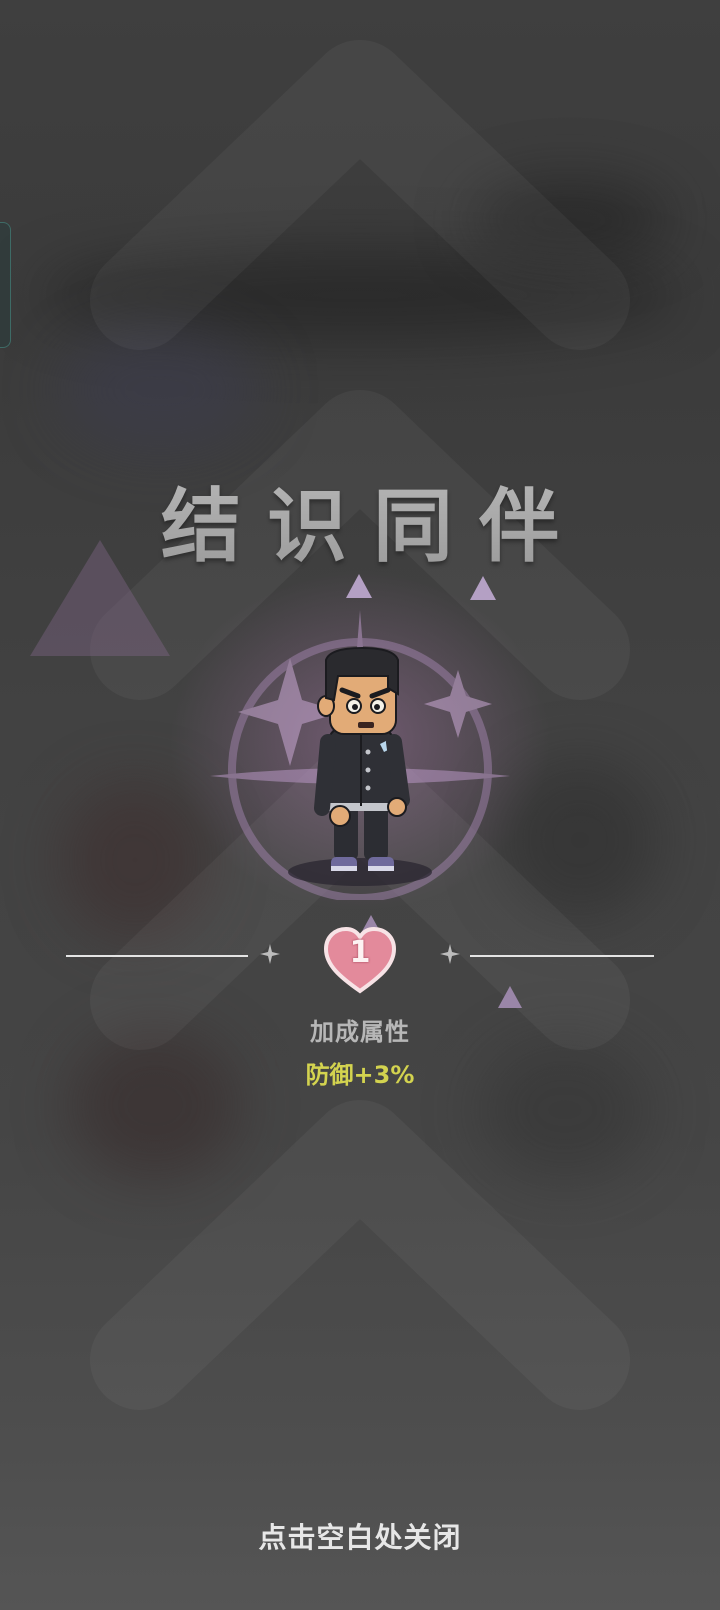 This screenshot has height=1610, width=720. I want to click on triangle-icon, so click(510, 997).